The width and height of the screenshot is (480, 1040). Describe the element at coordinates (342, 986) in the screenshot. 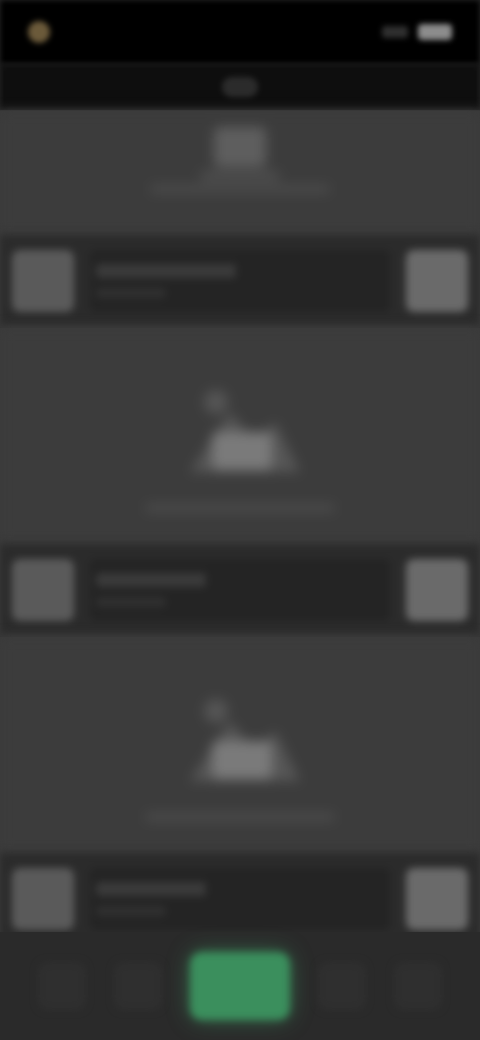

I see `library-icon` at that location.